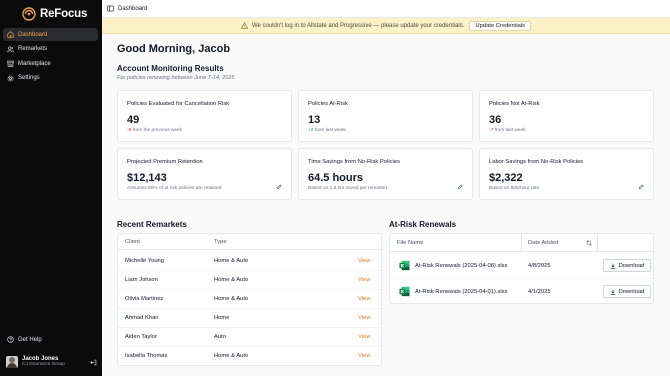  Describe the element at coordinates (410, 243) in the screenshot. I see `column-header-file-name: File Name` at that location.